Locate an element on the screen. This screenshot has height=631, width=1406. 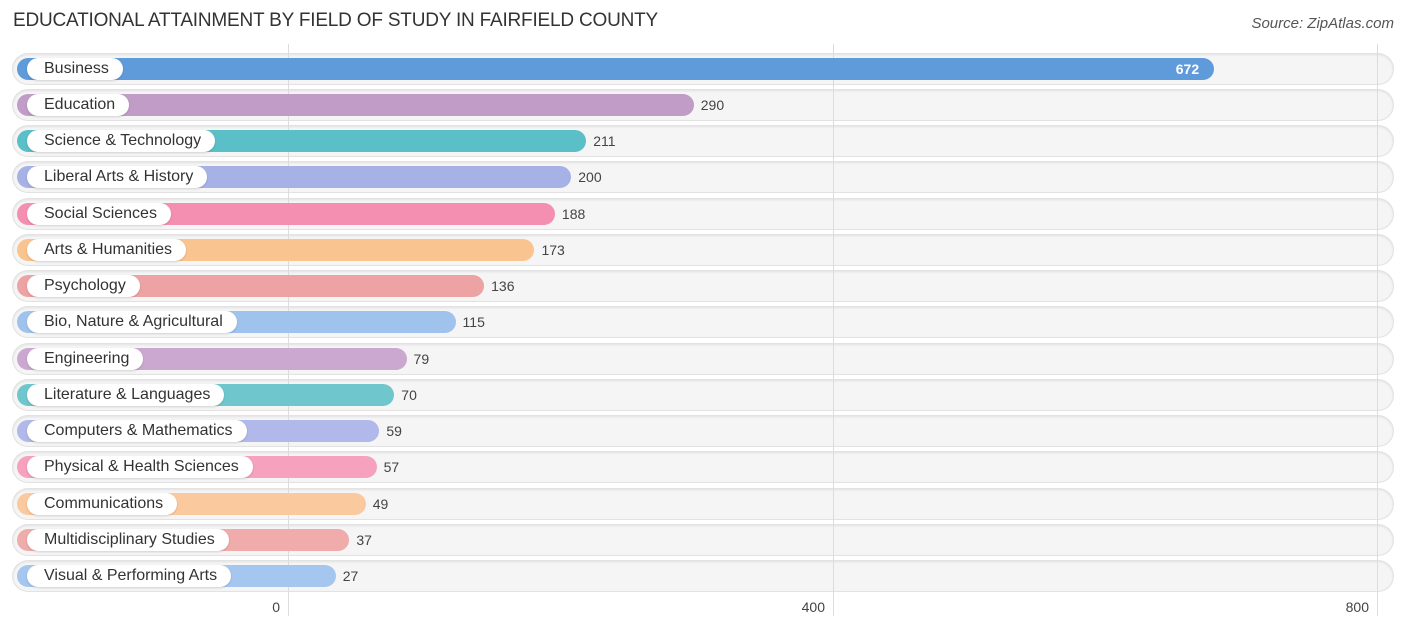
category-label: Literature & Languages is located at coordinates (126, 394).